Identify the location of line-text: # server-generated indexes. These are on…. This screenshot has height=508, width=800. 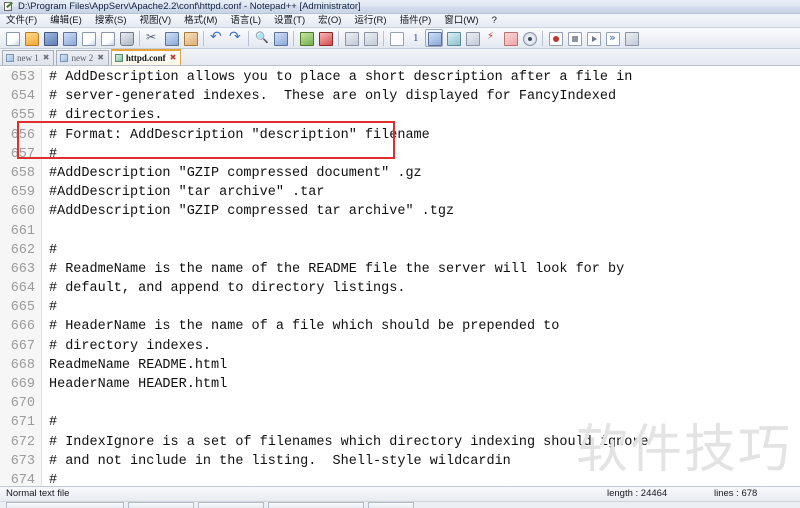
(421, 96).